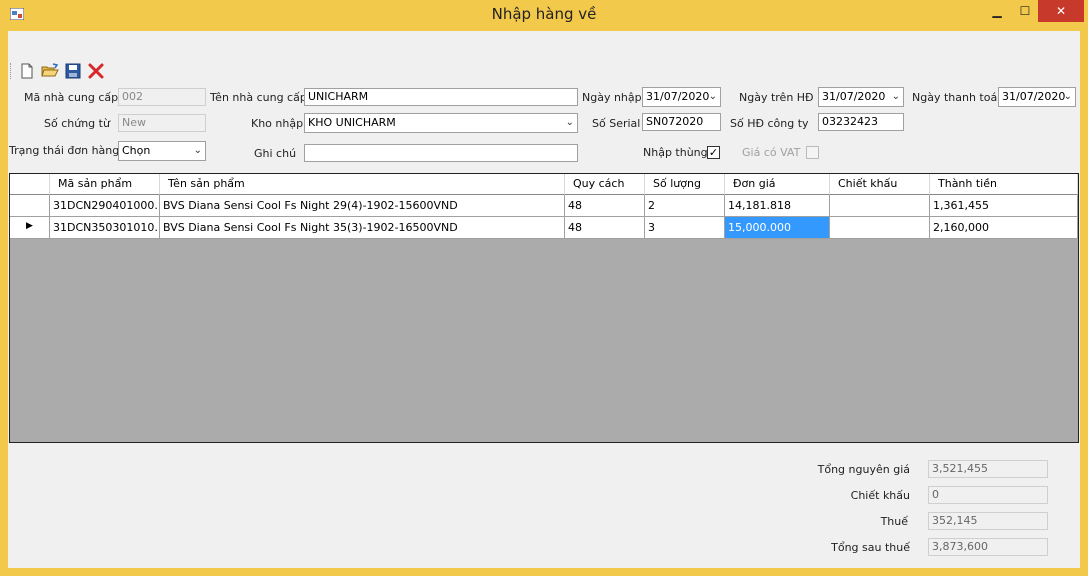 The height and width of the screenshot is (576, 1088). What do you see at coordinates (1004, 206) in the screenshot?
I see `amount-cell: 1,361,455` at bounding box center [1004, 206].